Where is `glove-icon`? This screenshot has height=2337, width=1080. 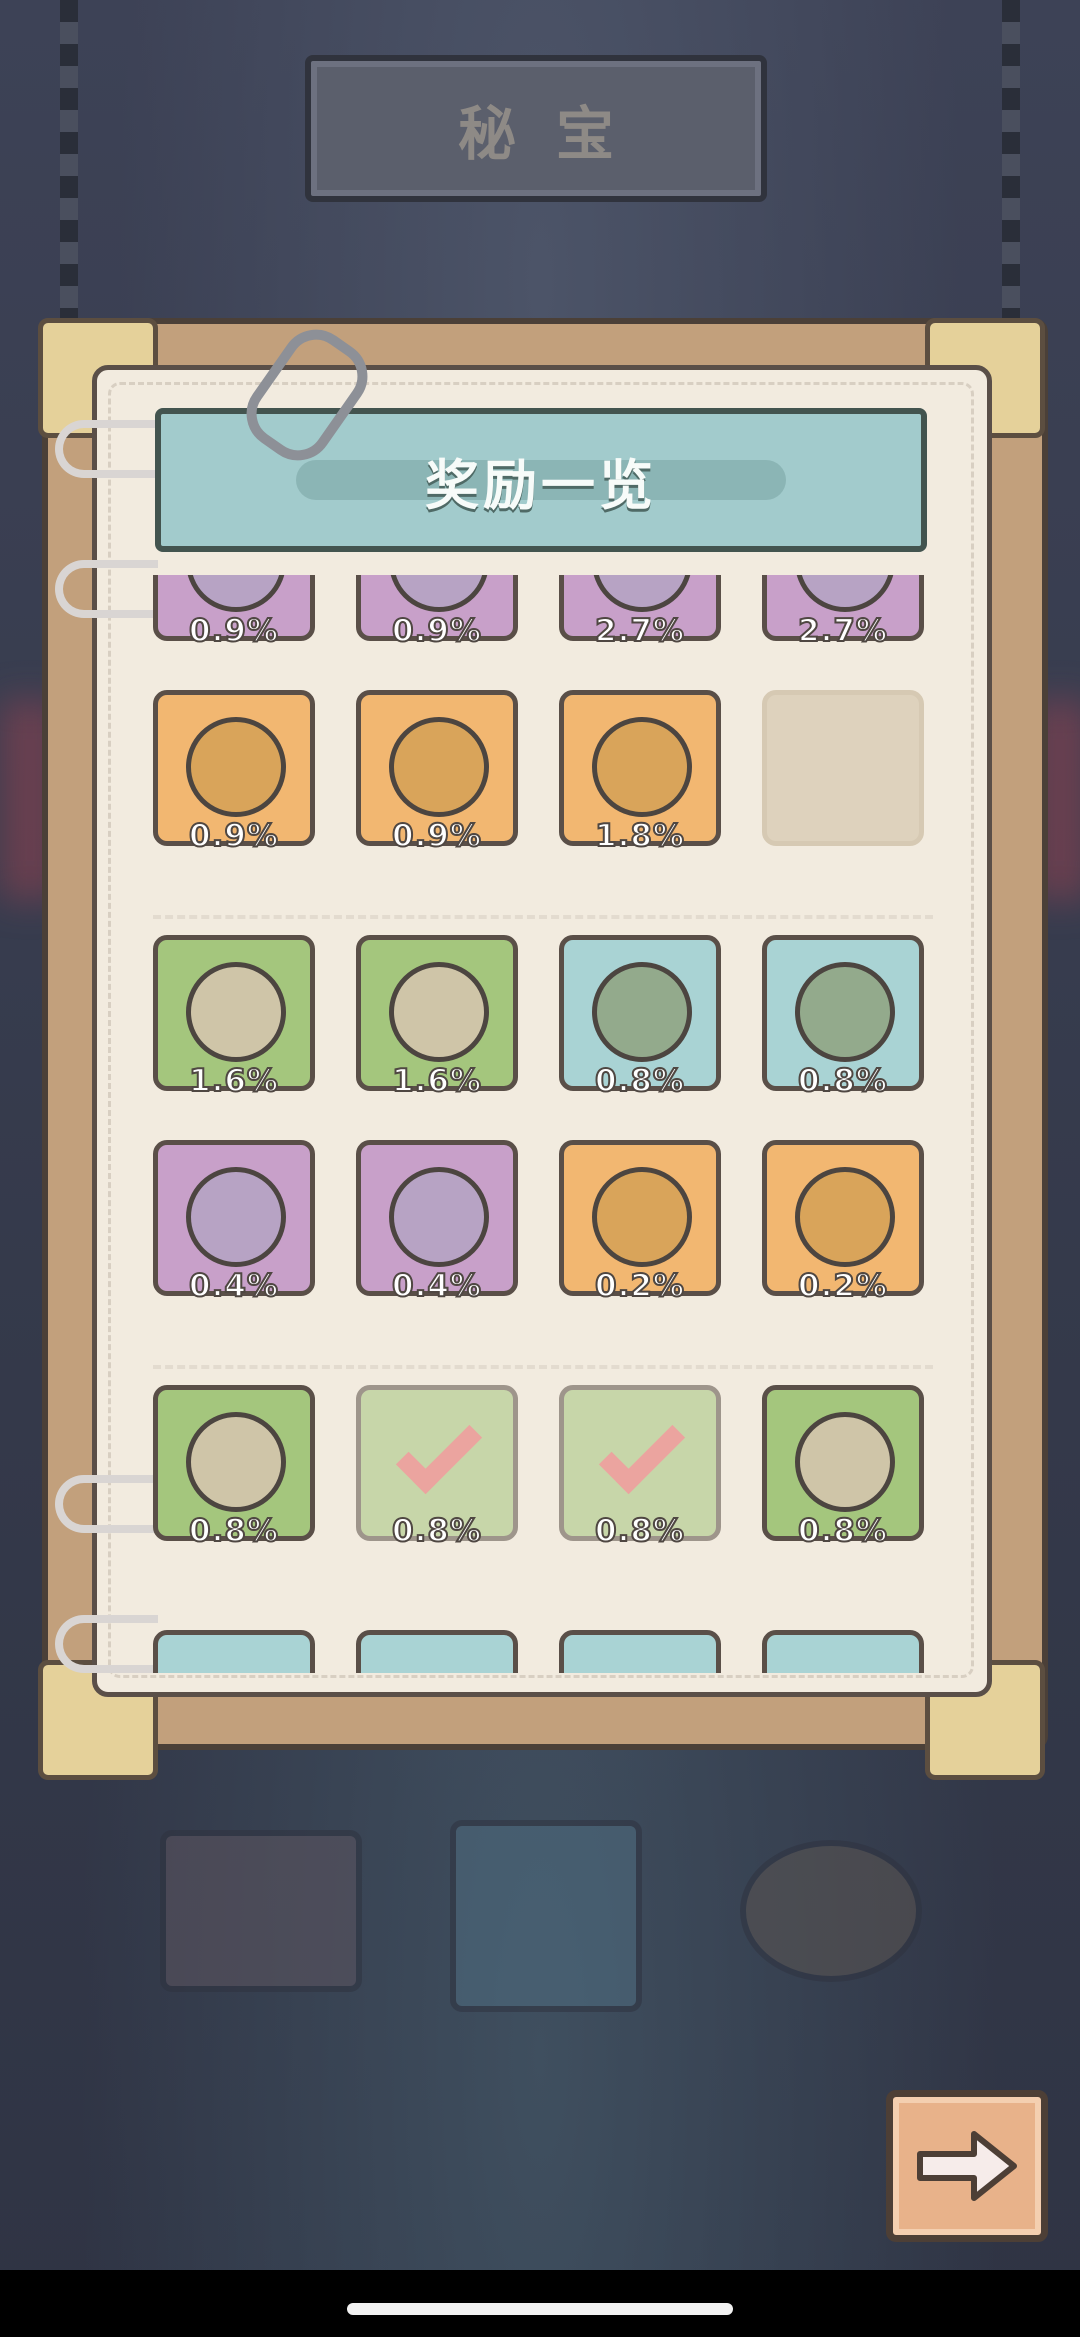 glove-icon is located at coordinates (236, 1012).